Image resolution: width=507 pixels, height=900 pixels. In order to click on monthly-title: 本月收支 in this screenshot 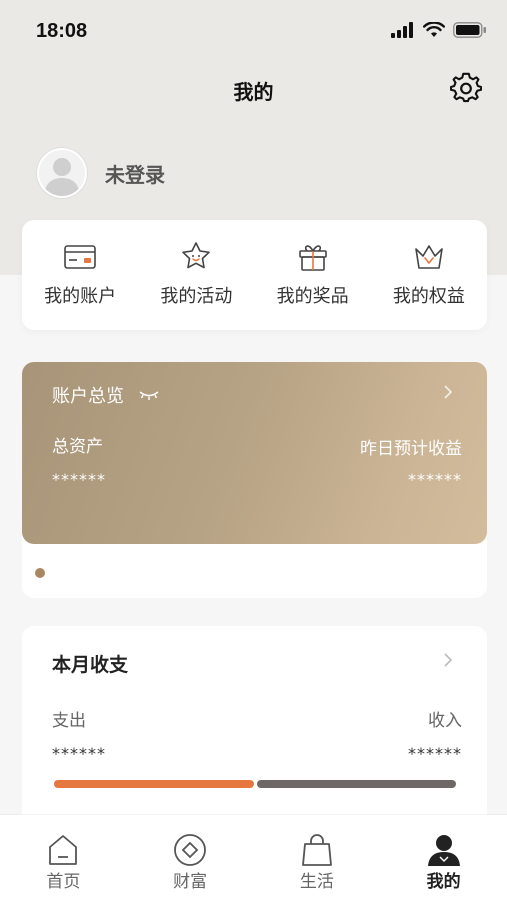, I will do `click(90, 665)`.